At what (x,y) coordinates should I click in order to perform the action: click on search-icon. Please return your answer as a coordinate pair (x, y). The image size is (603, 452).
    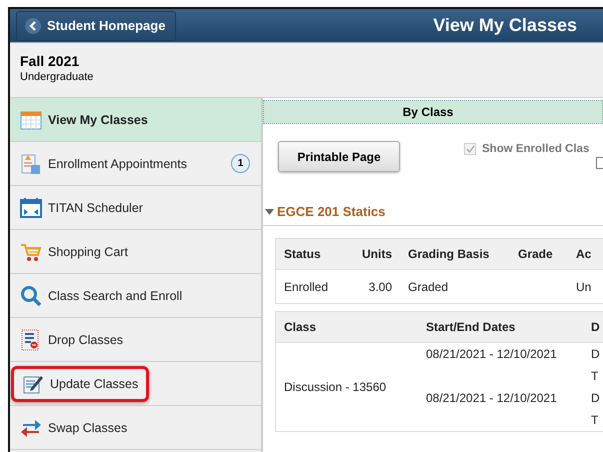
    Looking at the image, I should click on (31, 295).